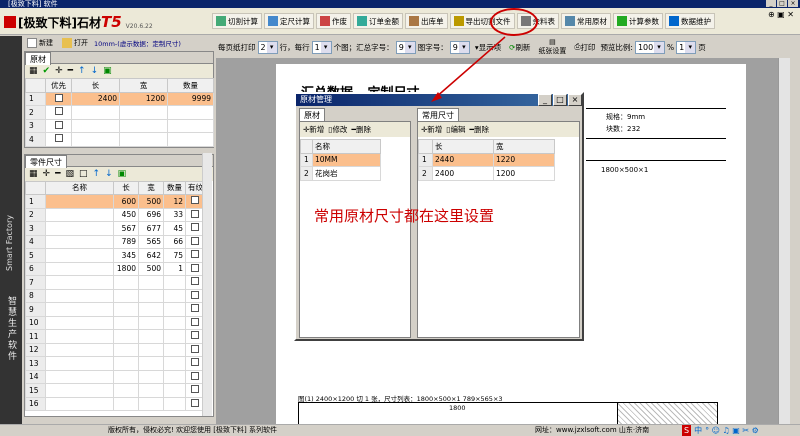  I want to click on status-right: 网址：www.jzxlsoft.com 山东·济南, so click(592, 430).